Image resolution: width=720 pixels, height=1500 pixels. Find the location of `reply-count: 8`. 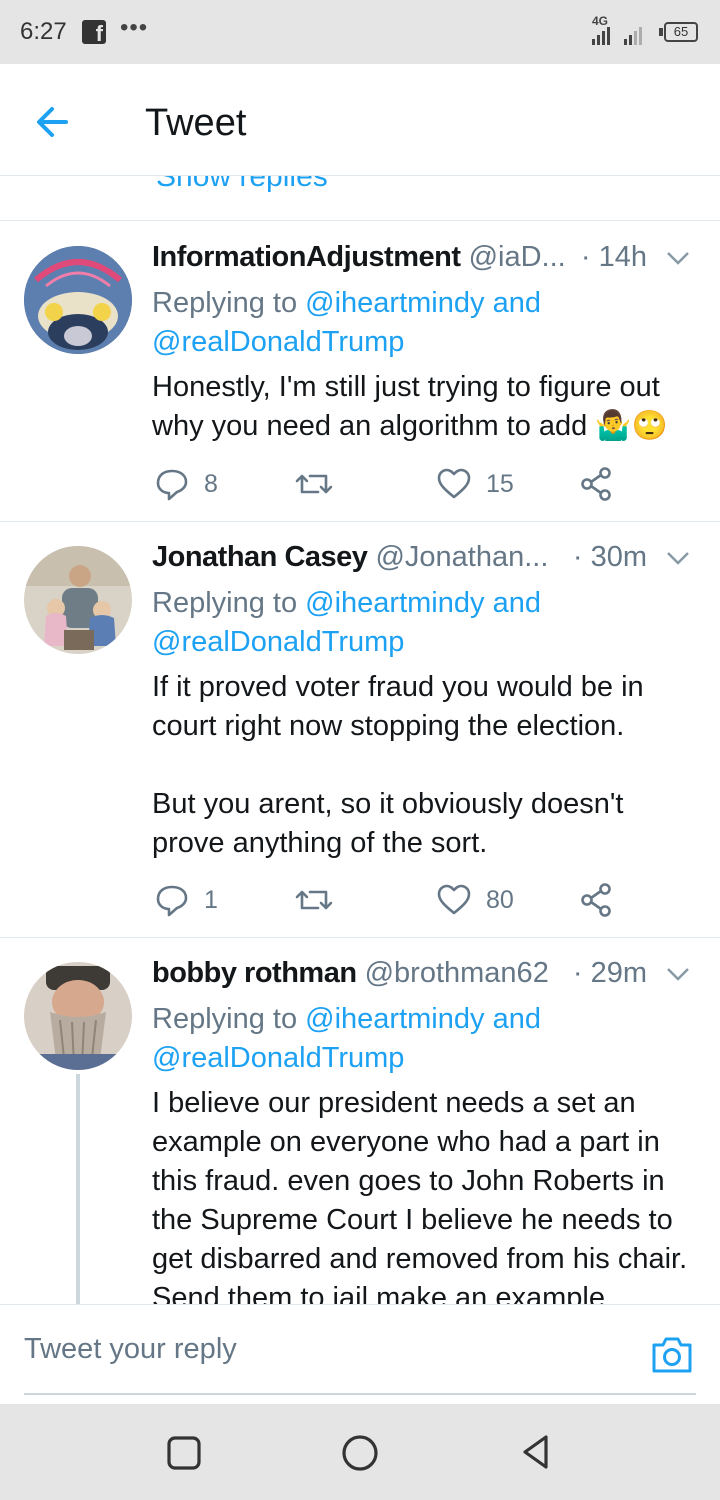

reply-count: 8 is located at coordinates (211, 483).